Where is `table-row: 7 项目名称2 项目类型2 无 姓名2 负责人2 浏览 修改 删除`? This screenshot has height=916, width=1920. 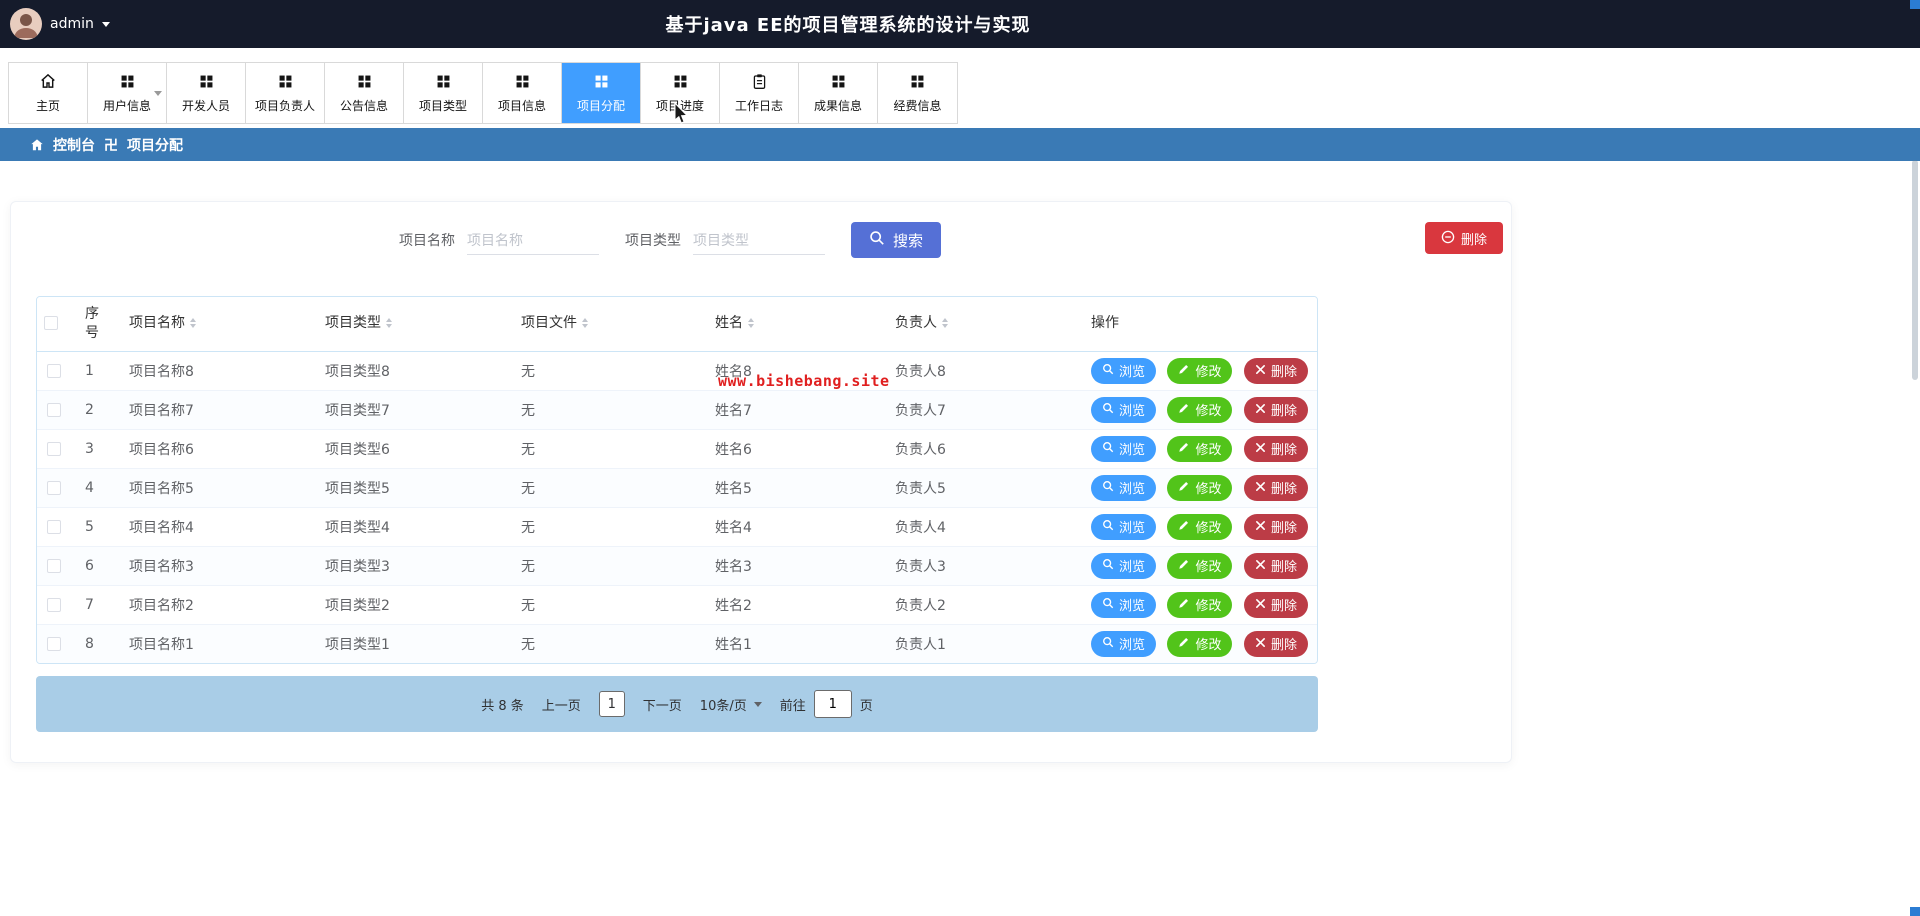
table-row: 7 项目名称2 项目类型2 无 姓名2 负责人2 浏览 修改 删除 is located at coordinates (677, 605).